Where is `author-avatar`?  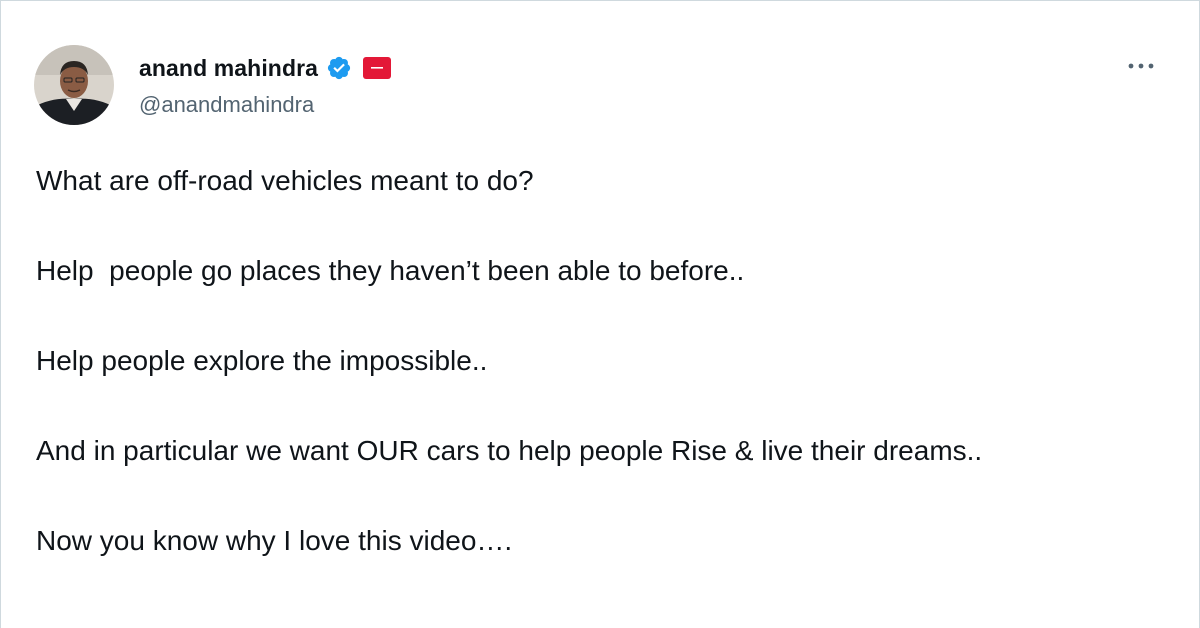
author-avatar is located at coordinates (74, 85).